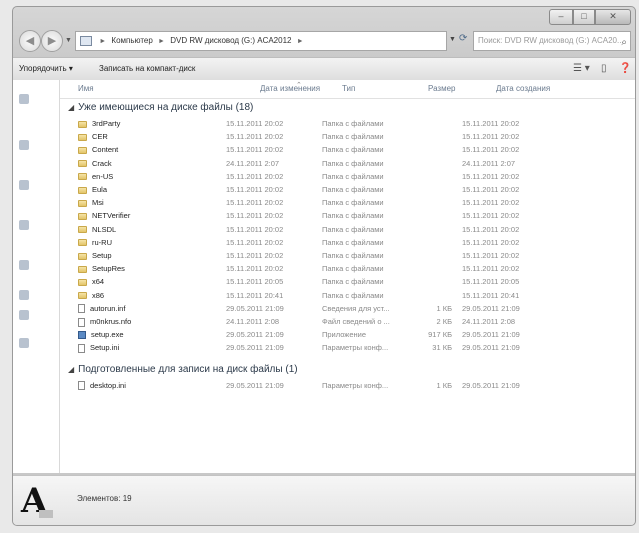 This screenshot has width=639, height=533. What do you see at coordinates (86, 89) in the screenshot?
I see `column-header-name: Имя` at bounding box center [86, 89].